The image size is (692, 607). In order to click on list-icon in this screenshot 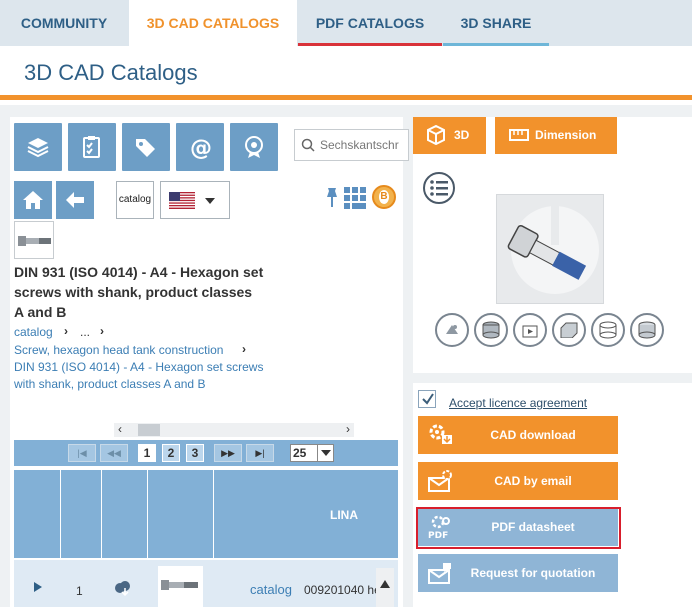, I will do `click(439, 188)`.